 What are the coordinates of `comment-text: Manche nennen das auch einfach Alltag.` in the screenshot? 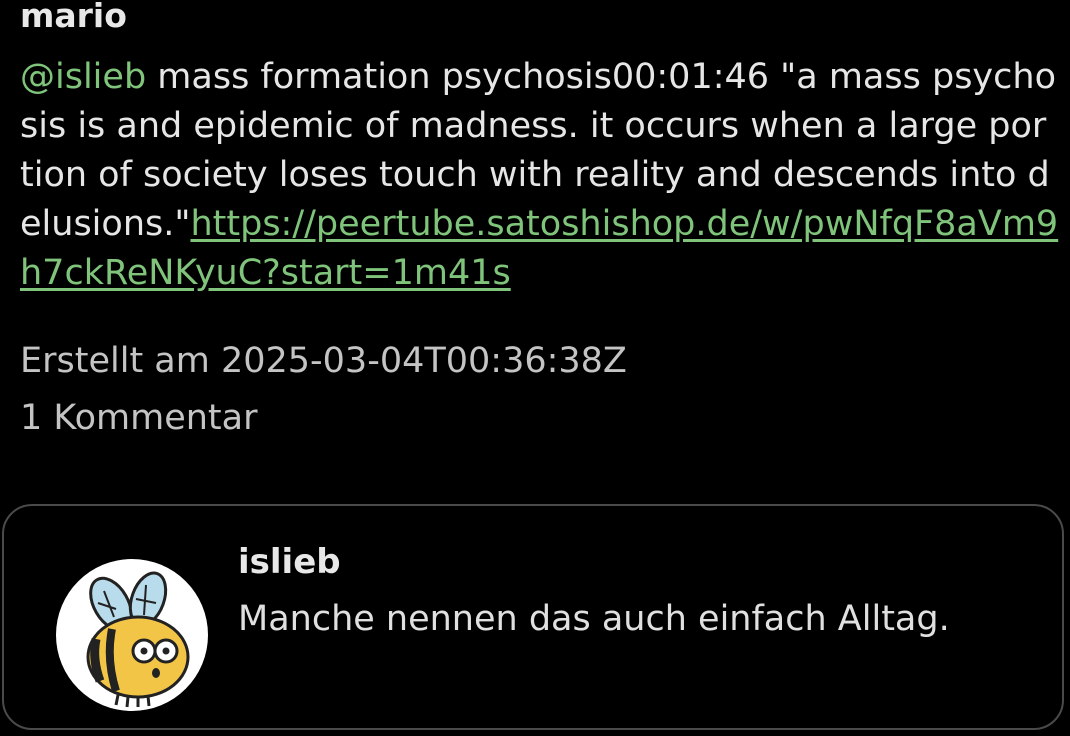 It's located at (594, 619).